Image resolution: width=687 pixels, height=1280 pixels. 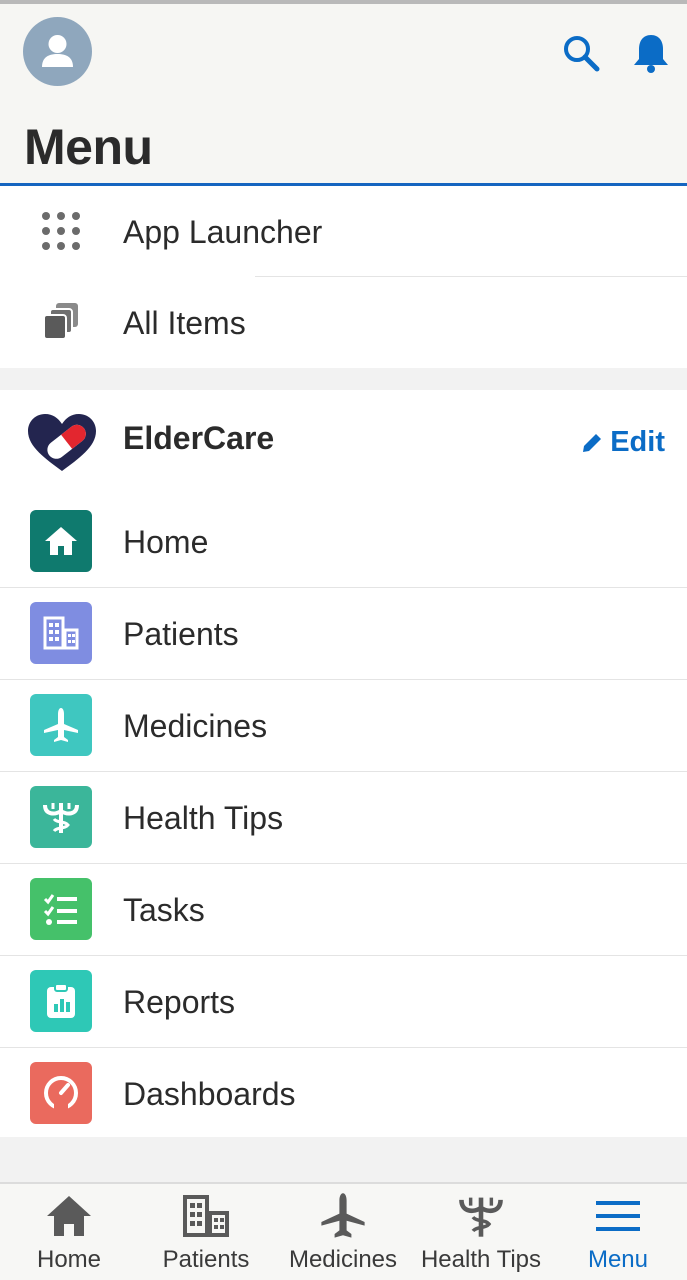 I want to click on pencil-icon, so click(x=592, y=442).